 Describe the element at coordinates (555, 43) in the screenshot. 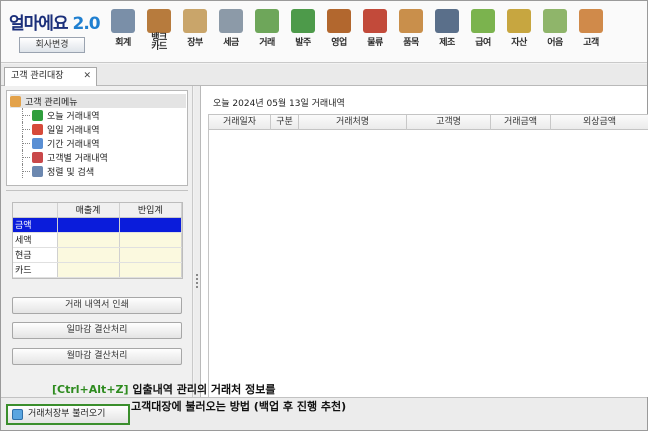

I see `toolbar-label: 어음` at that location.